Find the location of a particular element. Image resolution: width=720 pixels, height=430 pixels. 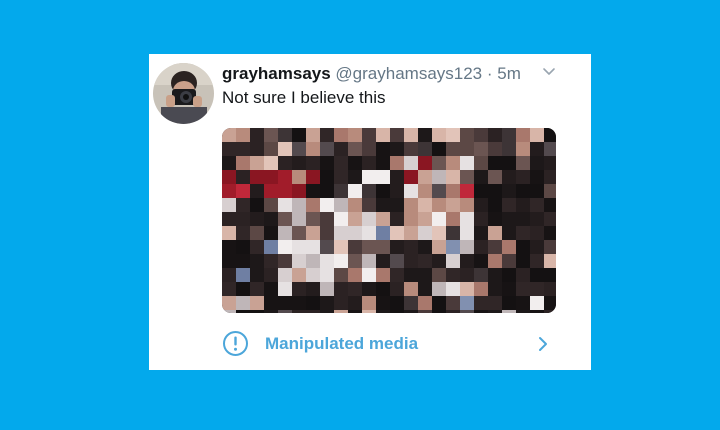

notice-label: Manipulated media is located at coordinates (342, 343).